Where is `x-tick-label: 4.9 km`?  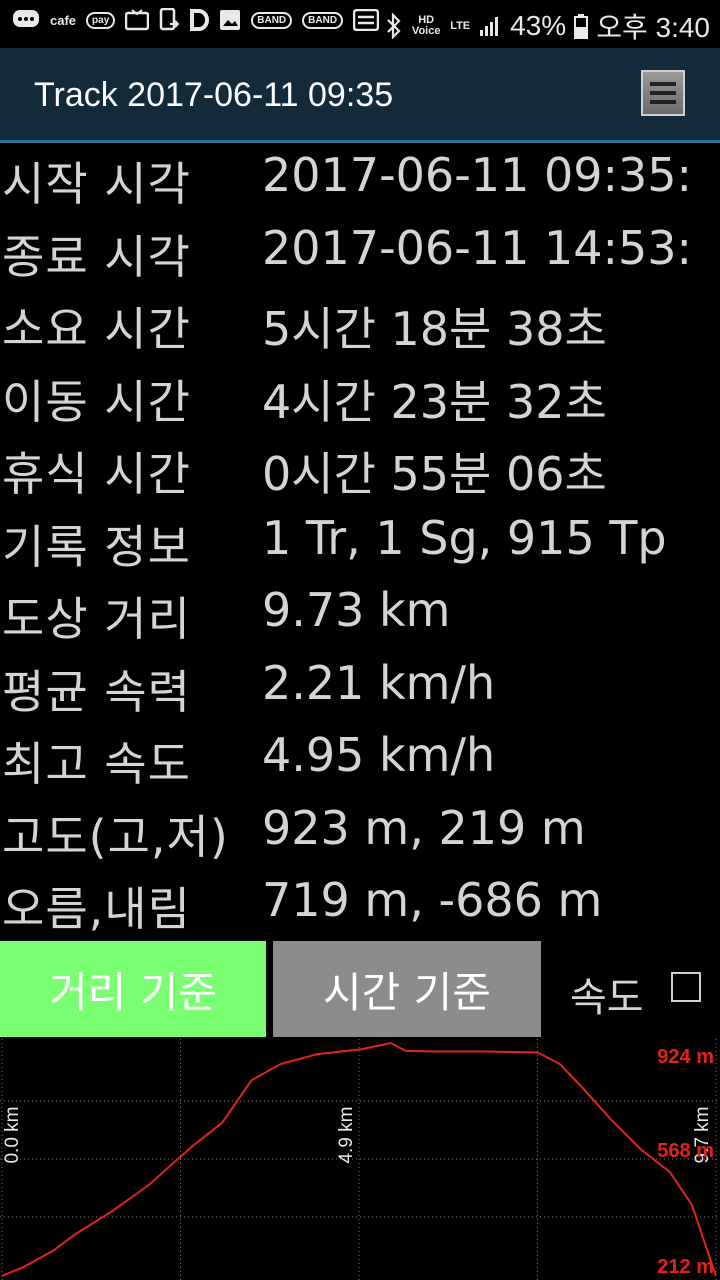
x-tick-label: 4.9 km is located at coordinates (346, 1134).